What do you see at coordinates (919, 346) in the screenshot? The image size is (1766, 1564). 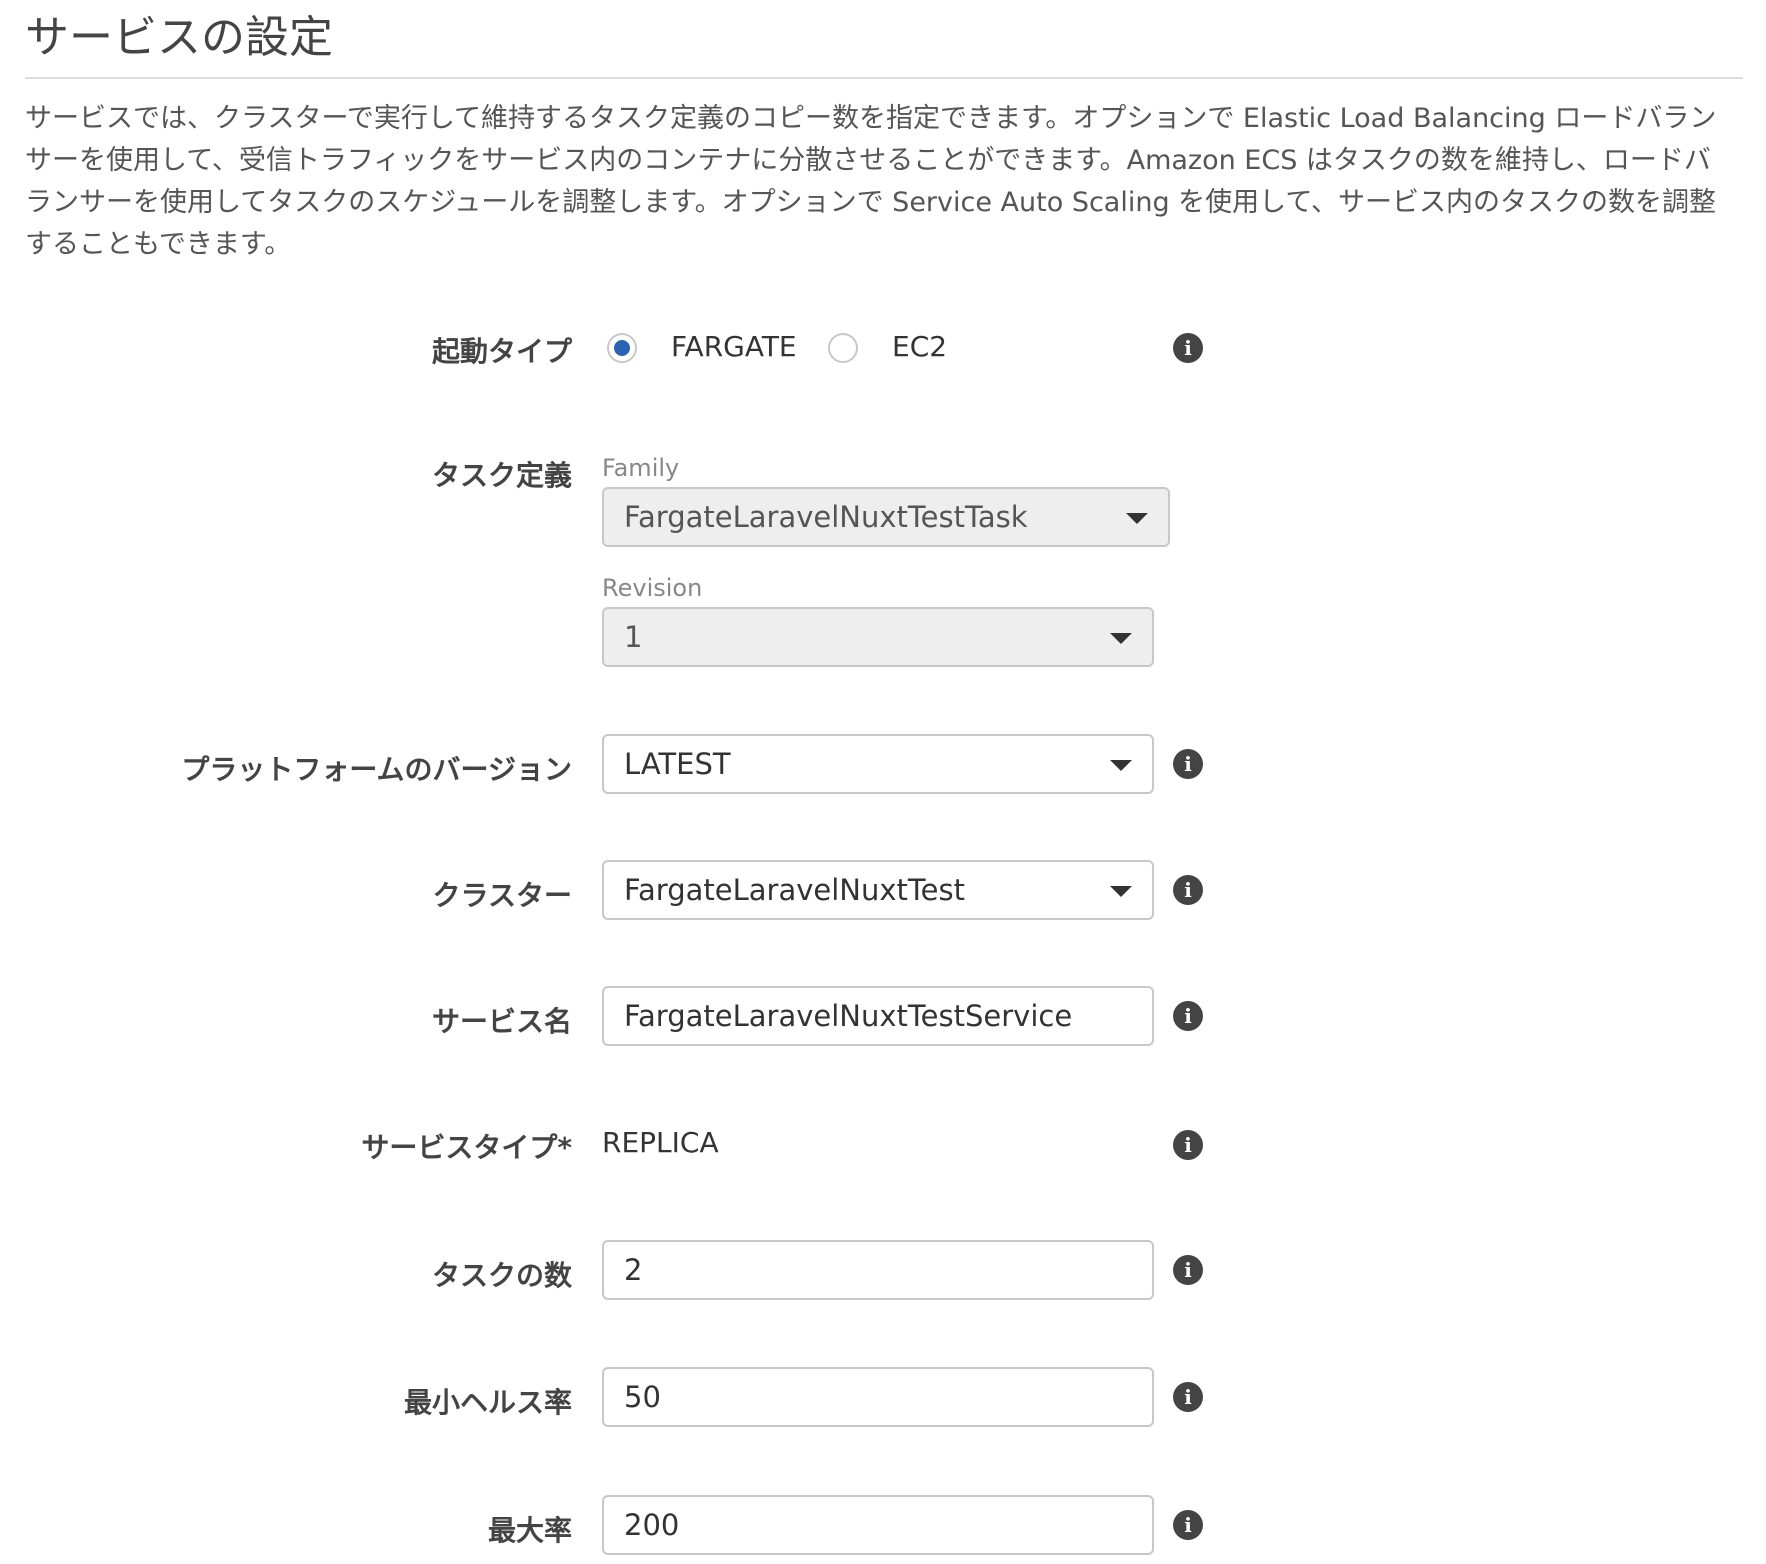 I see `radio-ec2-label: EC2` at bounding box center [919, 346].